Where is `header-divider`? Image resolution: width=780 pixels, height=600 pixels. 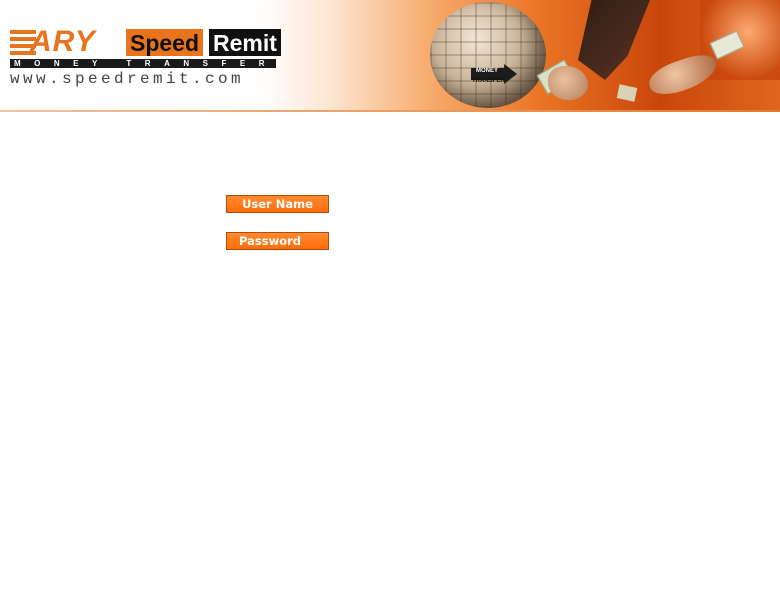 header-divider is located at coordinates (390, 111).